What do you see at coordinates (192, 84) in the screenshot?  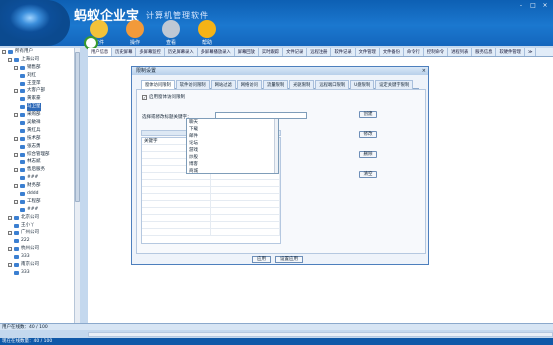 I see `dialog-tab: 软件访问限制` at bounding box center [192, 84].